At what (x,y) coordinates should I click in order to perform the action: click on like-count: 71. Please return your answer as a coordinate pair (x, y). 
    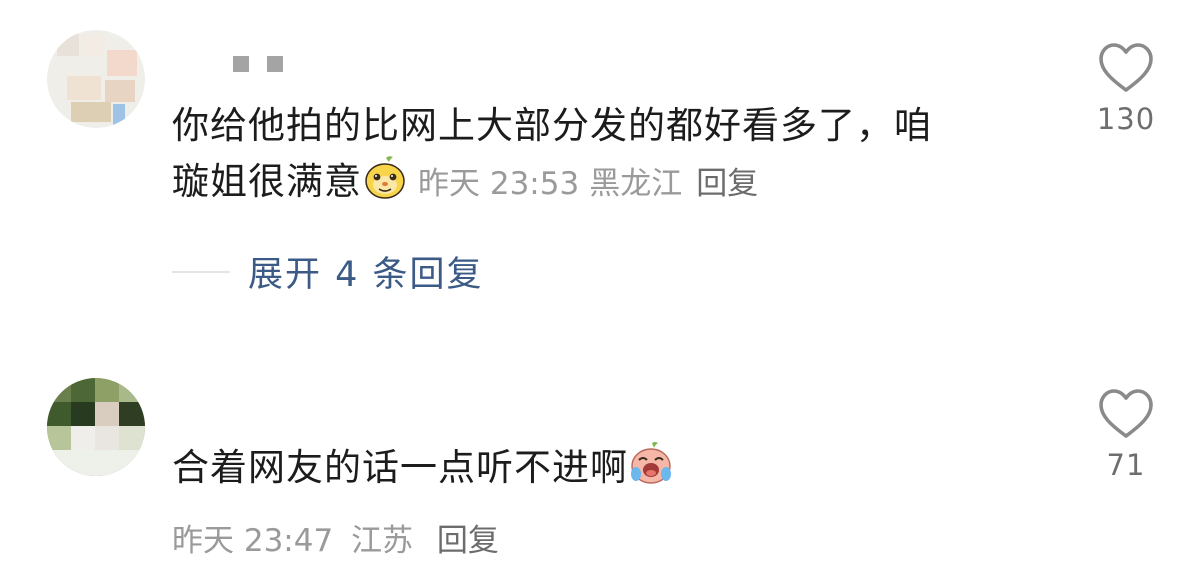
    Looking at the image, I should click on (1126, 465).